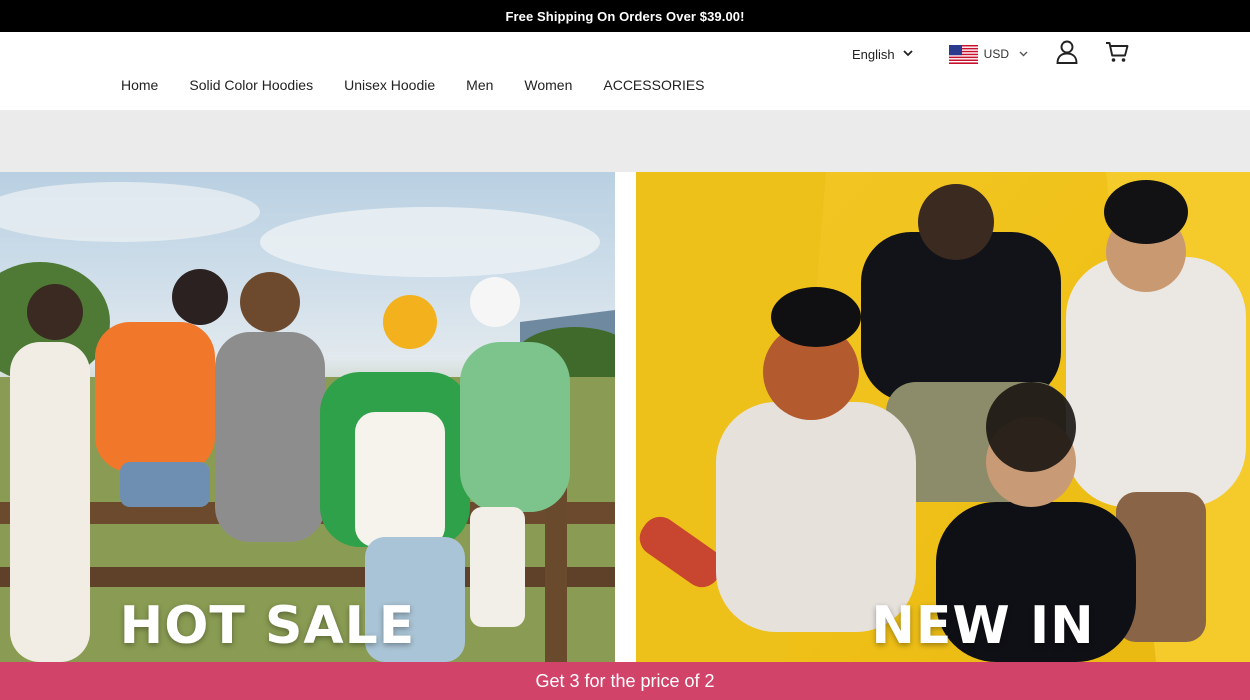 Image resolution: width=1250 pixels, height=700 pixels. I want to click on announcement-bar: Free Shipping On Orders Over $39.00!, so click(625, 16).